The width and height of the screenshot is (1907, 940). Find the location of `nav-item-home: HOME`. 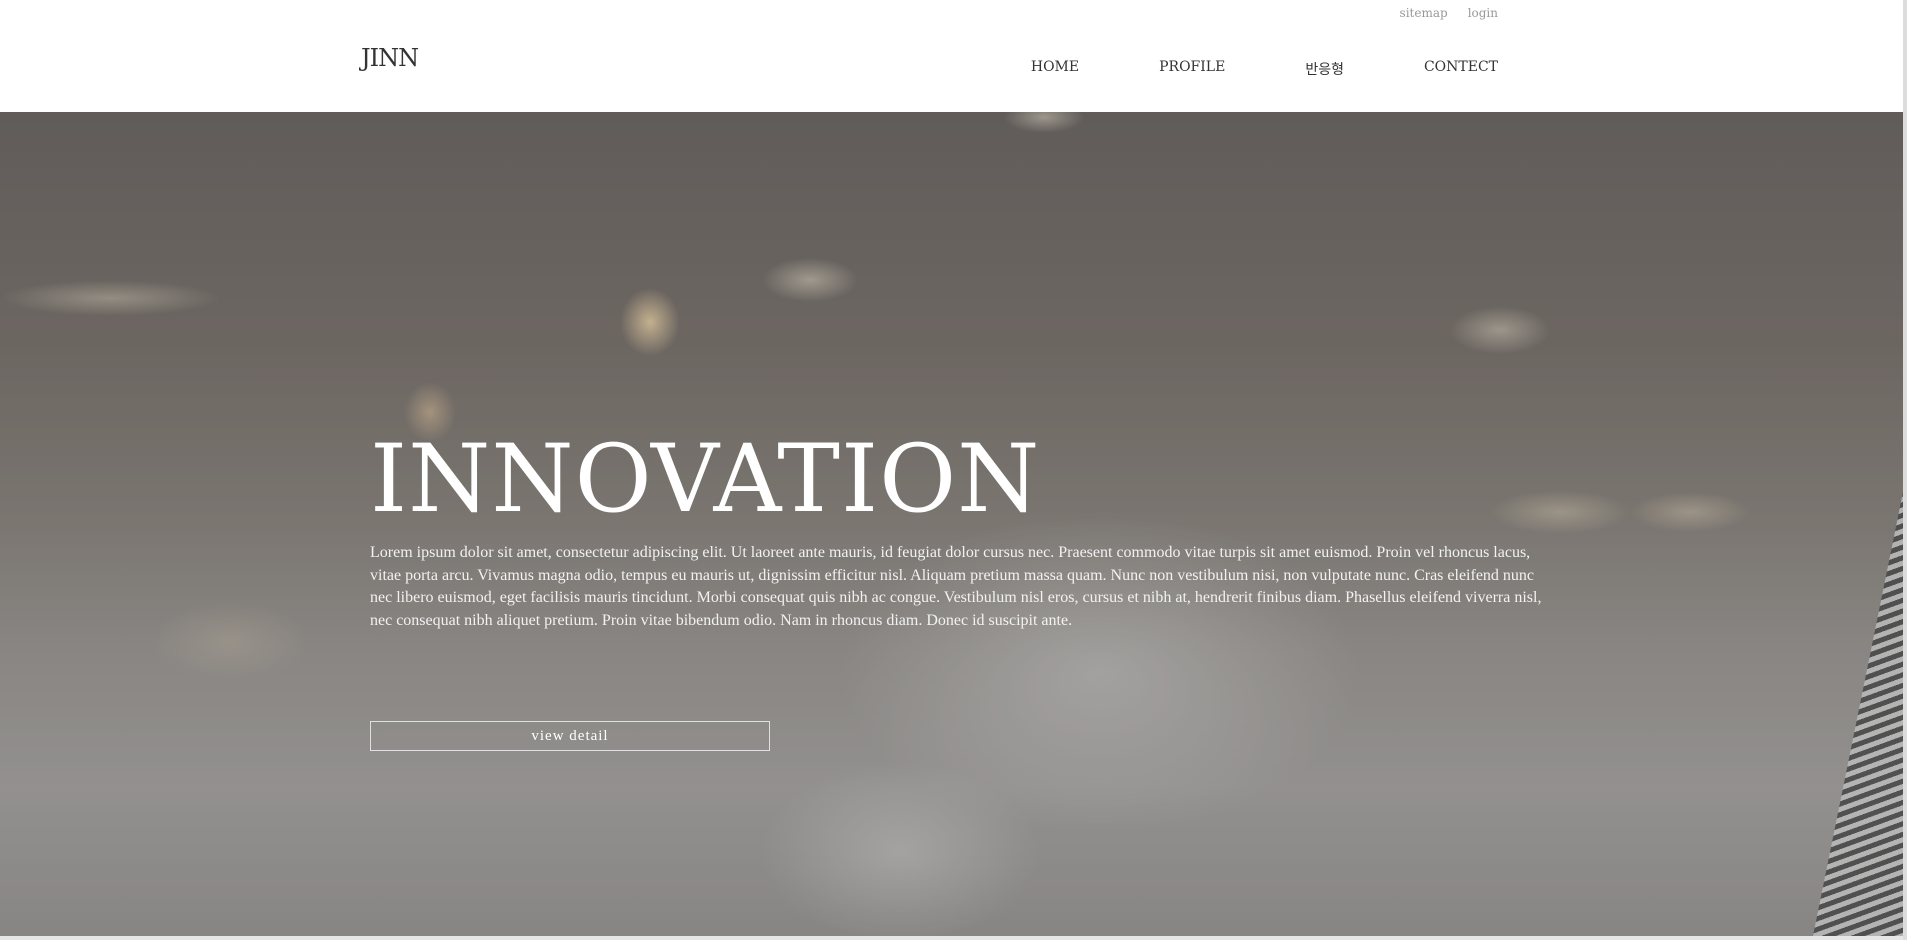

nav-item-home: HOME is located at coordinates (1055, 69).